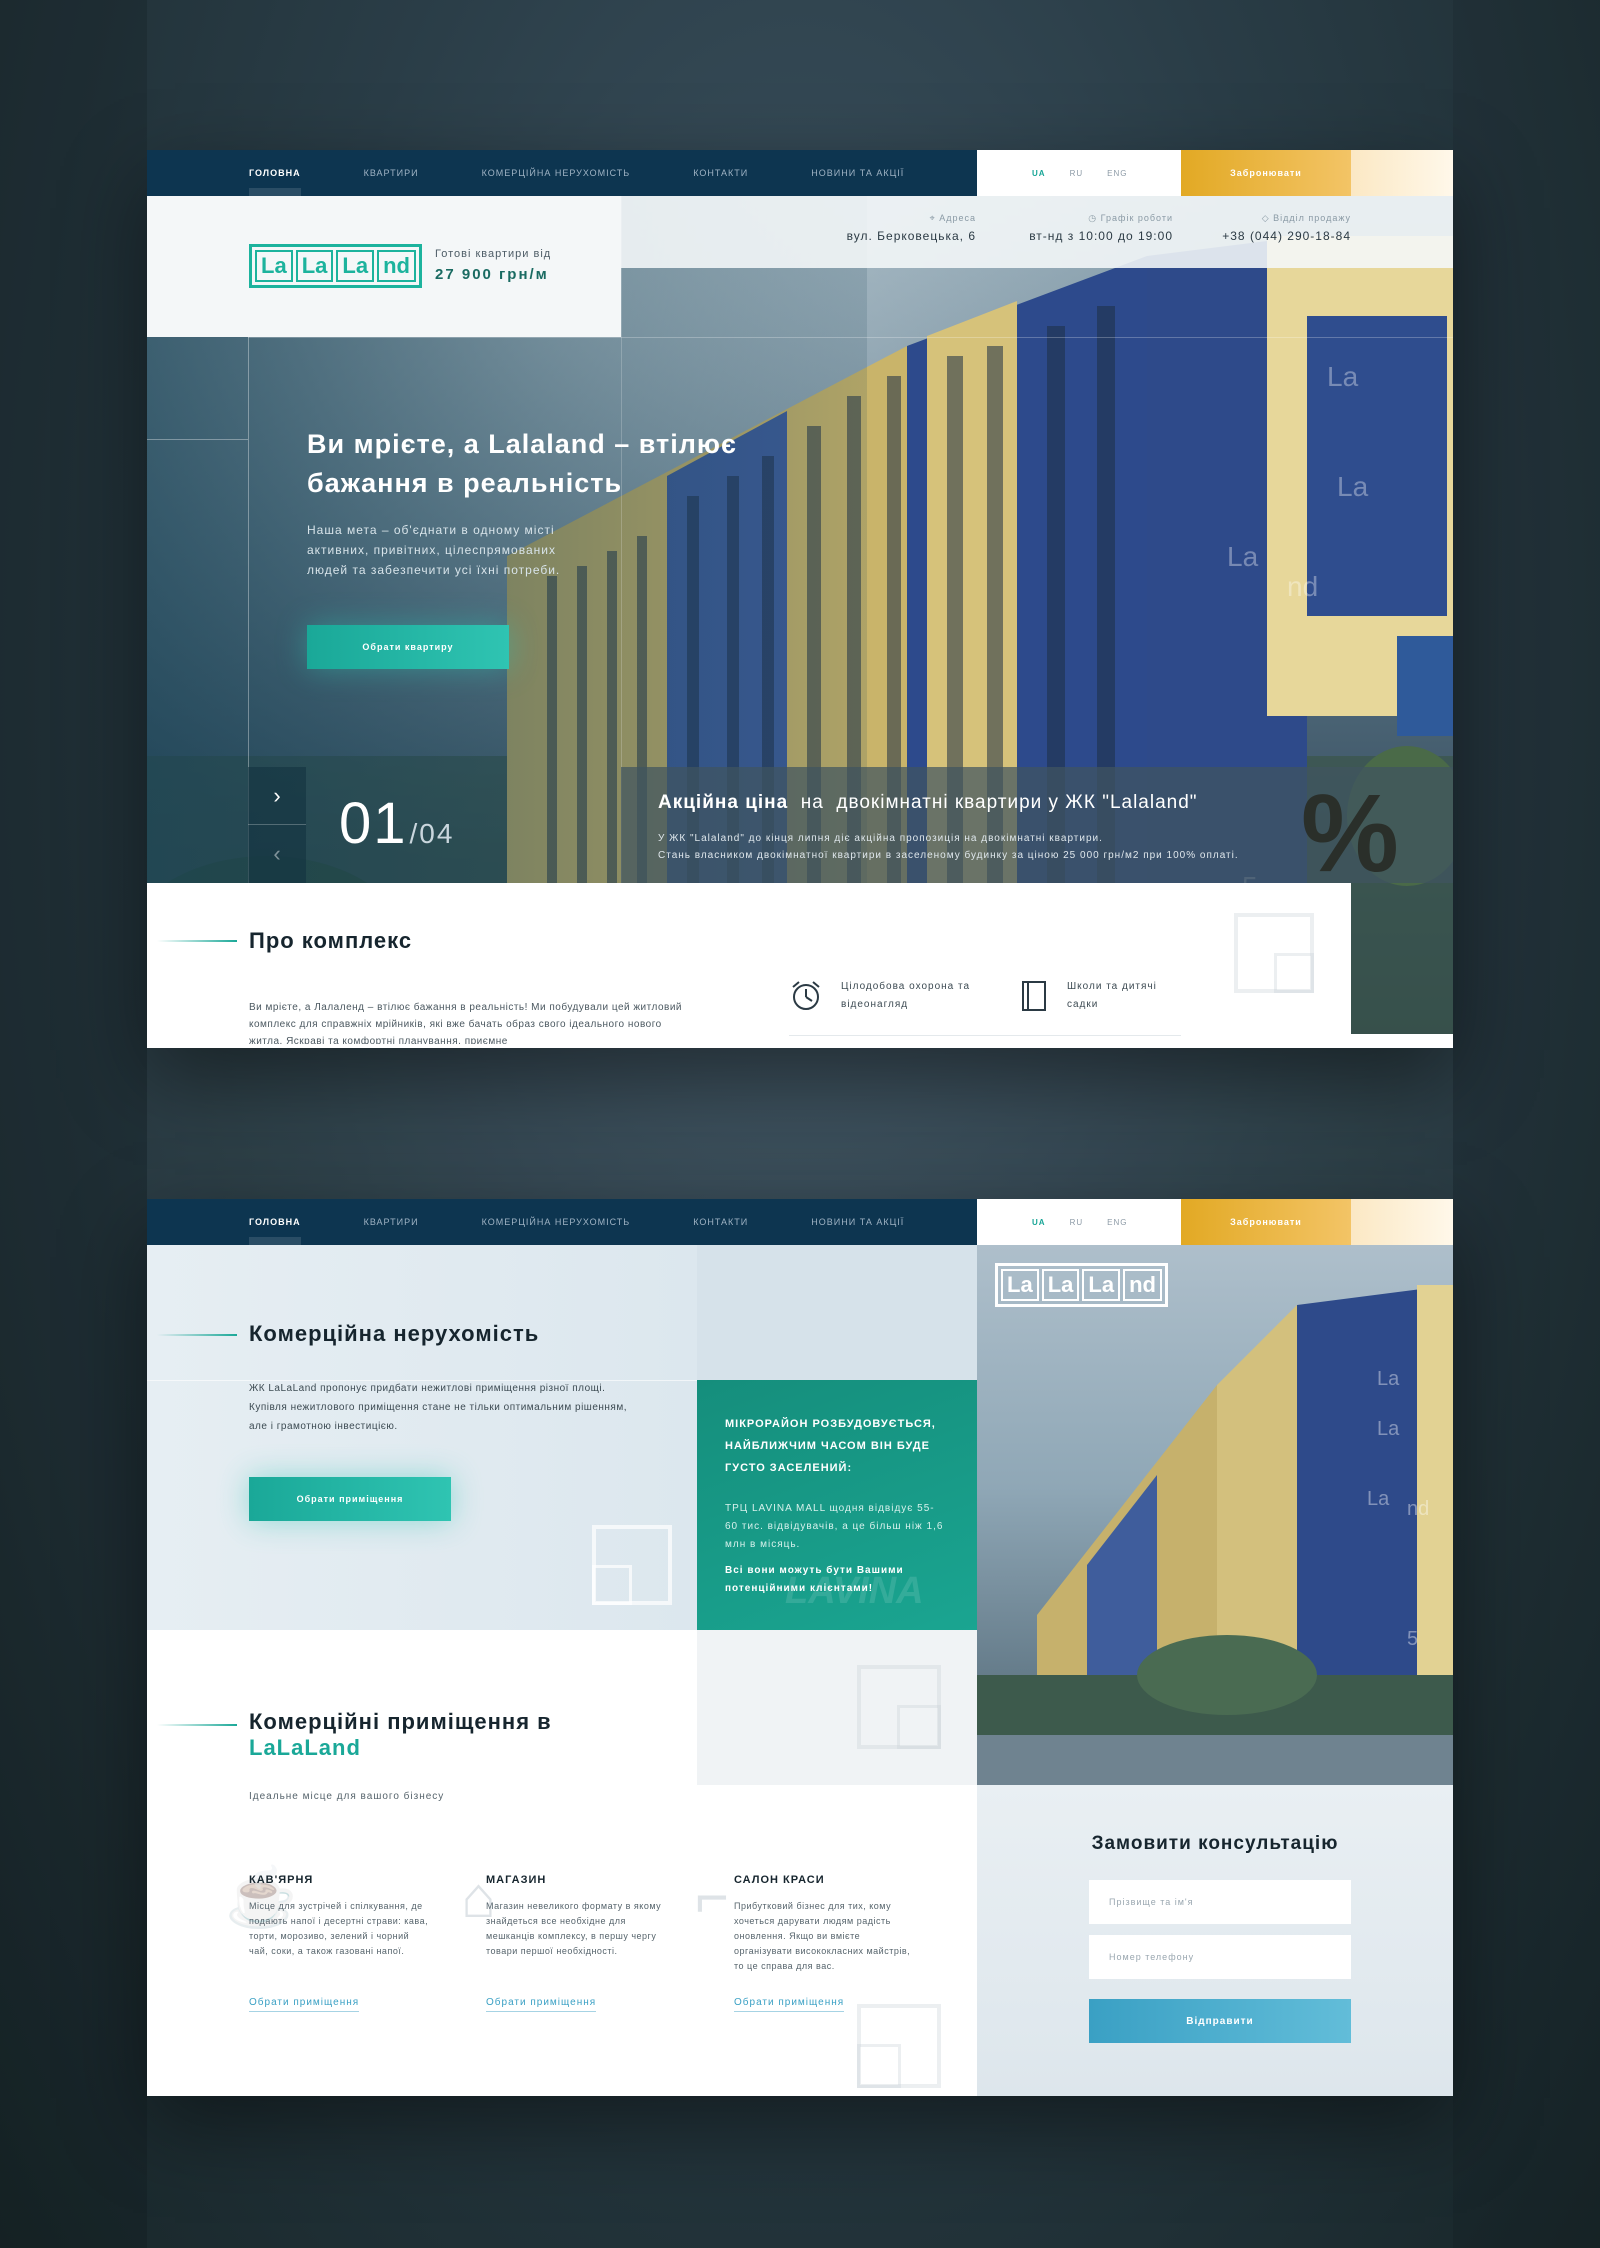 The height and width of the screenshot is (2248, 1600). Describe the element at coordinates (779, 1880) in the screenshot. I see `card-salon-title: САЛОН КРАСИ` at that location.